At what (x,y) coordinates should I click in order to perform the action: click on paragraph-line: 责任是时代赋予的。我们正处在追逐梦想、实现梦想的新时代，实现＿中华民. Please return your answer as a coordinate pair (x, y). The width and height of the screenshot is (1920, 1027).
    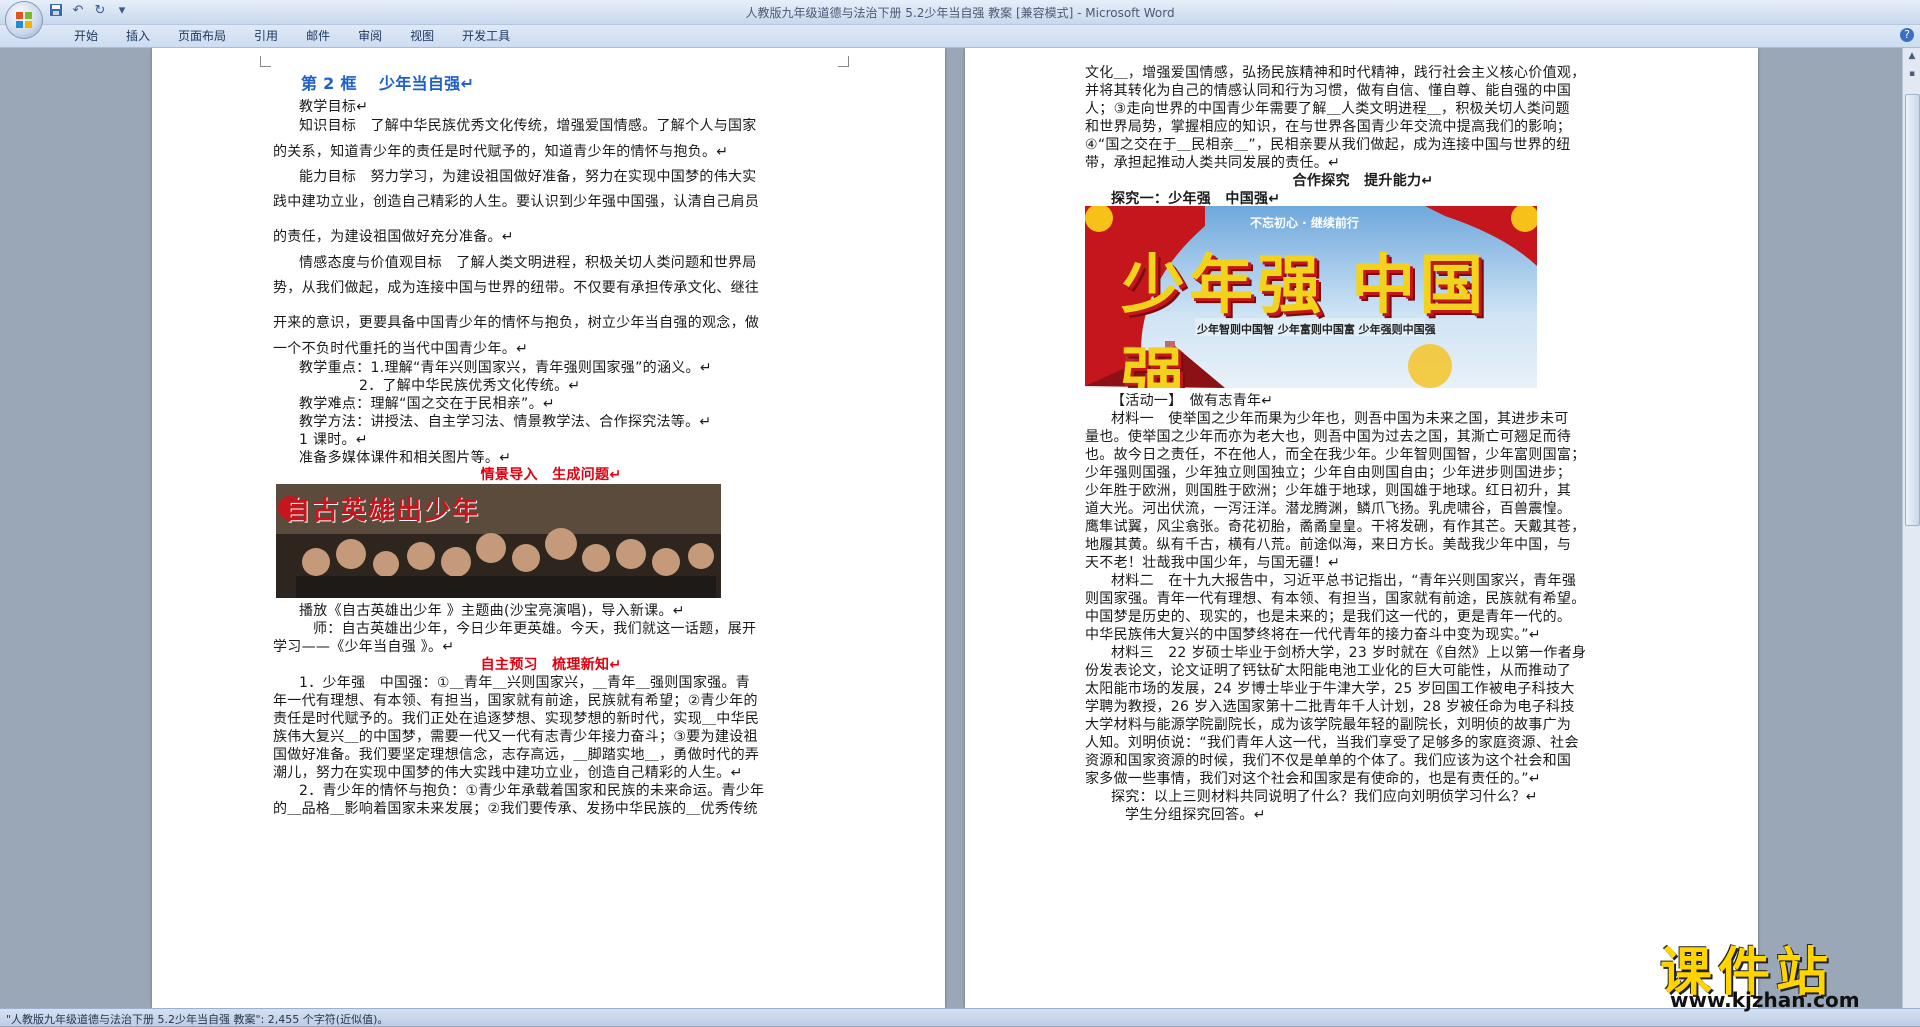
    Looking at the image, I should click on (516, 719).